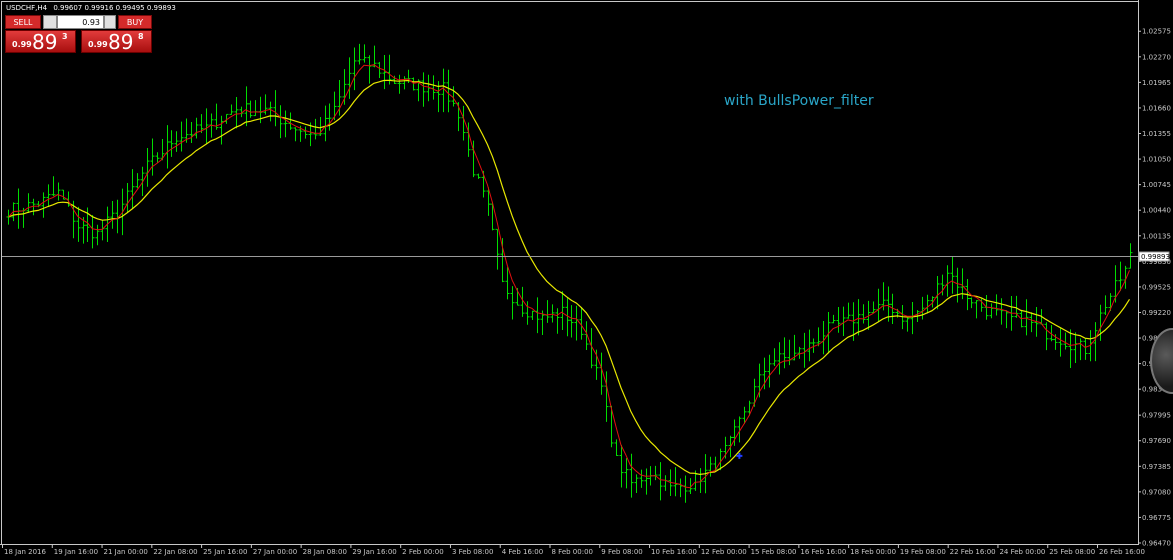  Describe the element at coordinates (1156, 108) in the screenshot. I see `y-tick-label: 1.01660` at that location.